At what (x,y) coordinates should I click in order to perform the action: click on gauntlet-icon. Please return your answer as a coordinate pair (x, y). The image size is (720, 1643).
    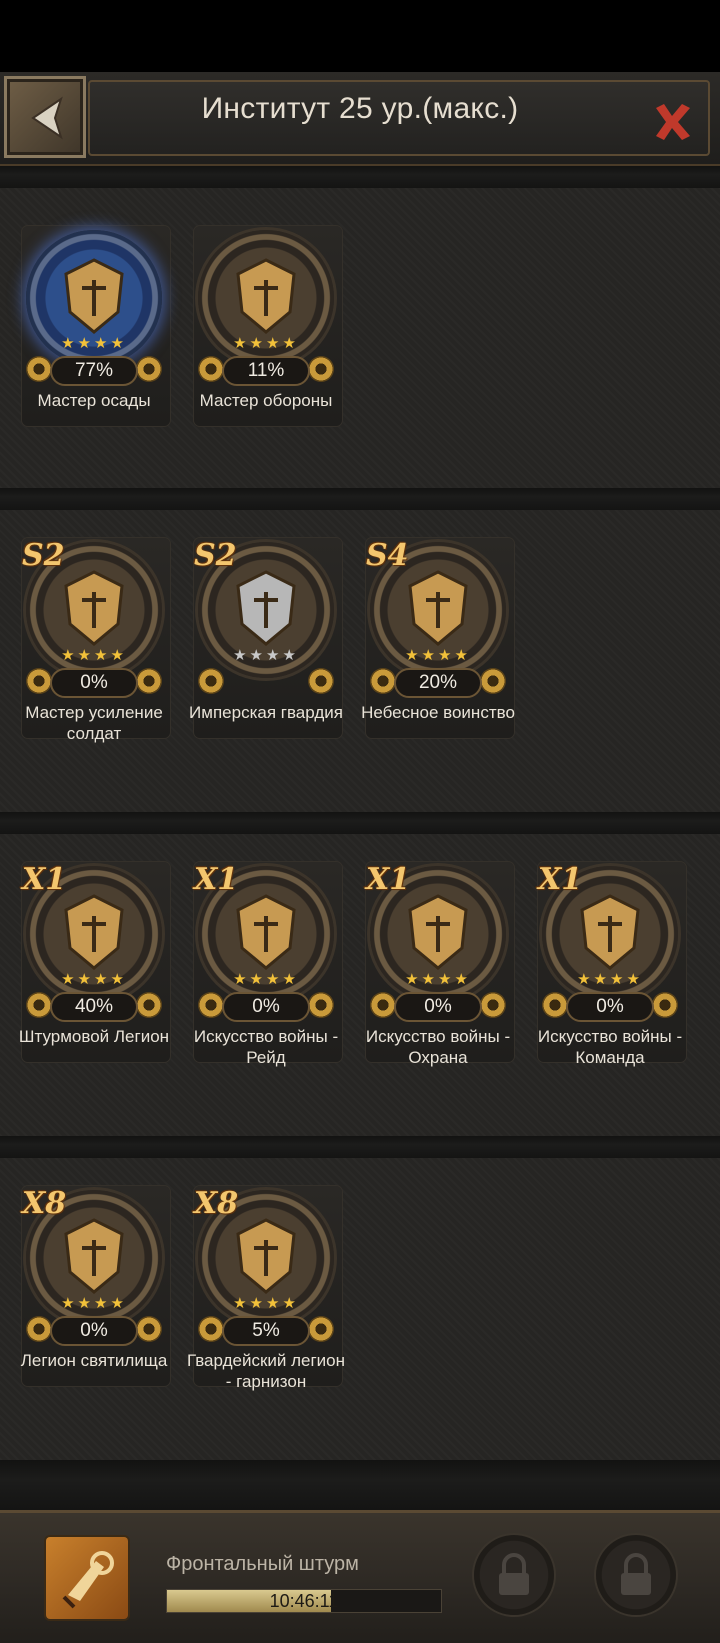
    Looking at the image, I should click on (94, 608).